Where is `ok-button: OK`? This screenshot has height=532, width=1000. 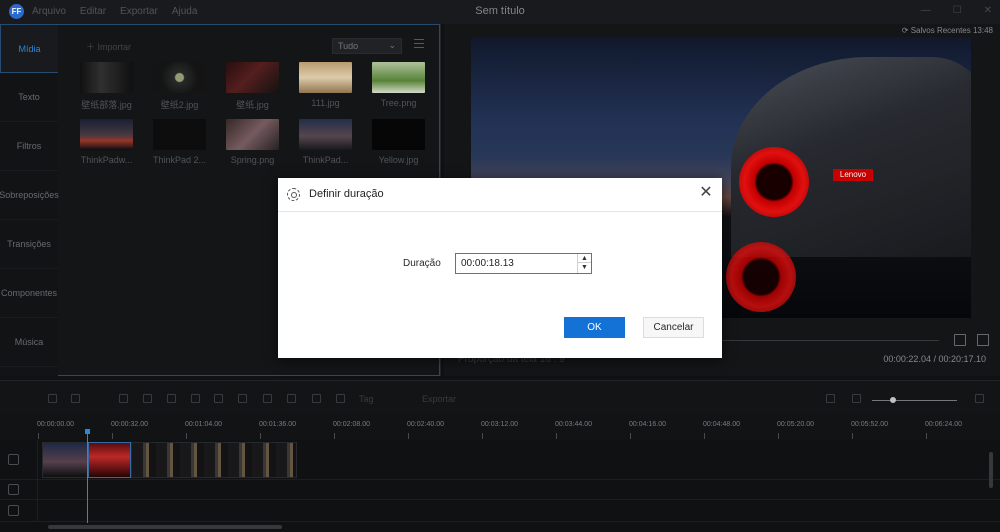
ok-button: OK is located at coordinates (594, 327).